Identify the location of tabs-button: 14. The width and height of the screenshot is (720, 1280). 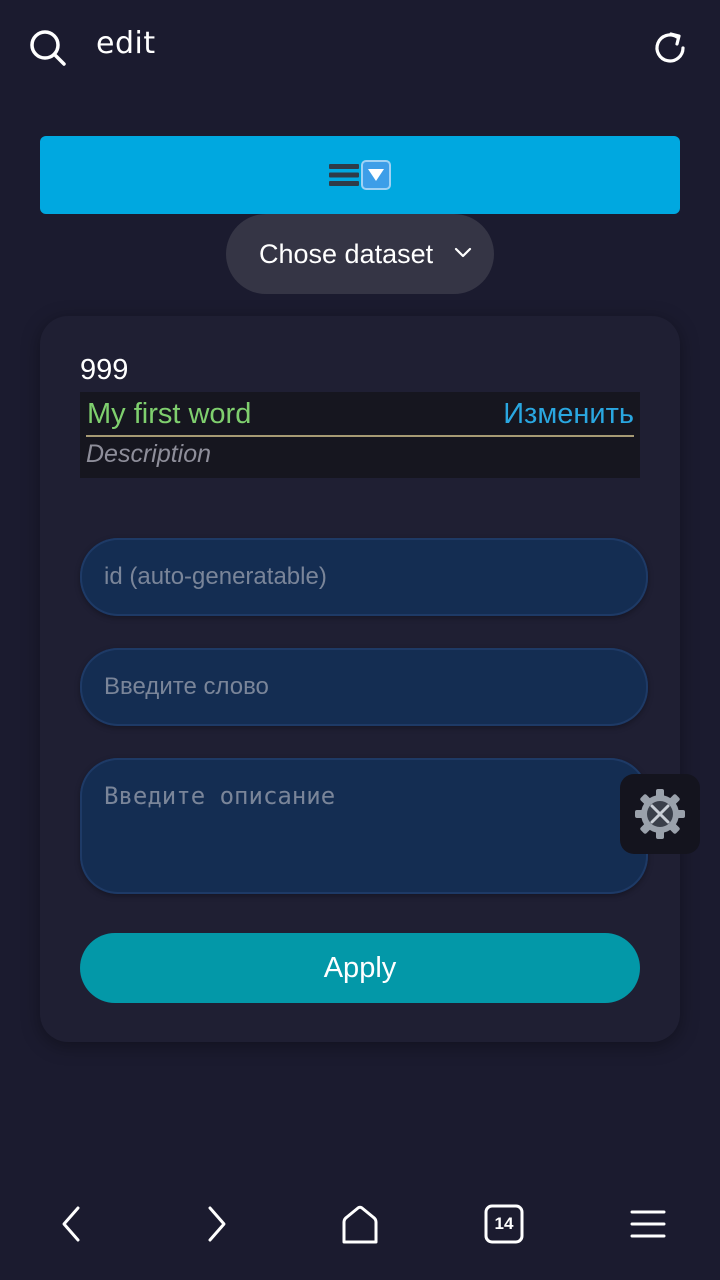
(504, 1224).